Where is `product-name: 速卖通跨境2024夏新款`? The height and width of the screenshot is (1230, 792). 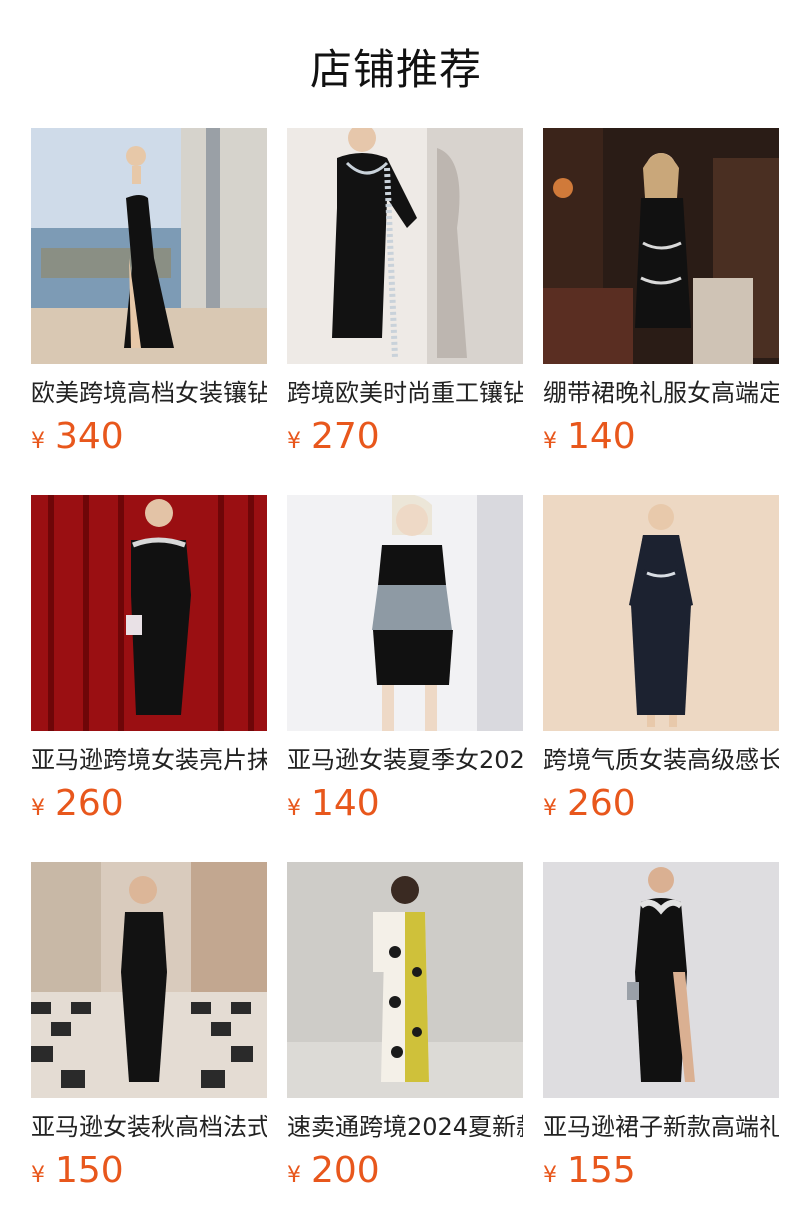 product-name: 速卖通跨境2024夏新款 is located at coordinates (405, 1127).